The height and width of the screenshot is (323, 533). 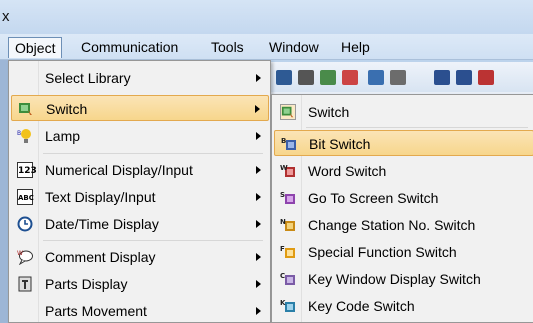 I want to click on svg-text: B, so click(x=19, y=133).